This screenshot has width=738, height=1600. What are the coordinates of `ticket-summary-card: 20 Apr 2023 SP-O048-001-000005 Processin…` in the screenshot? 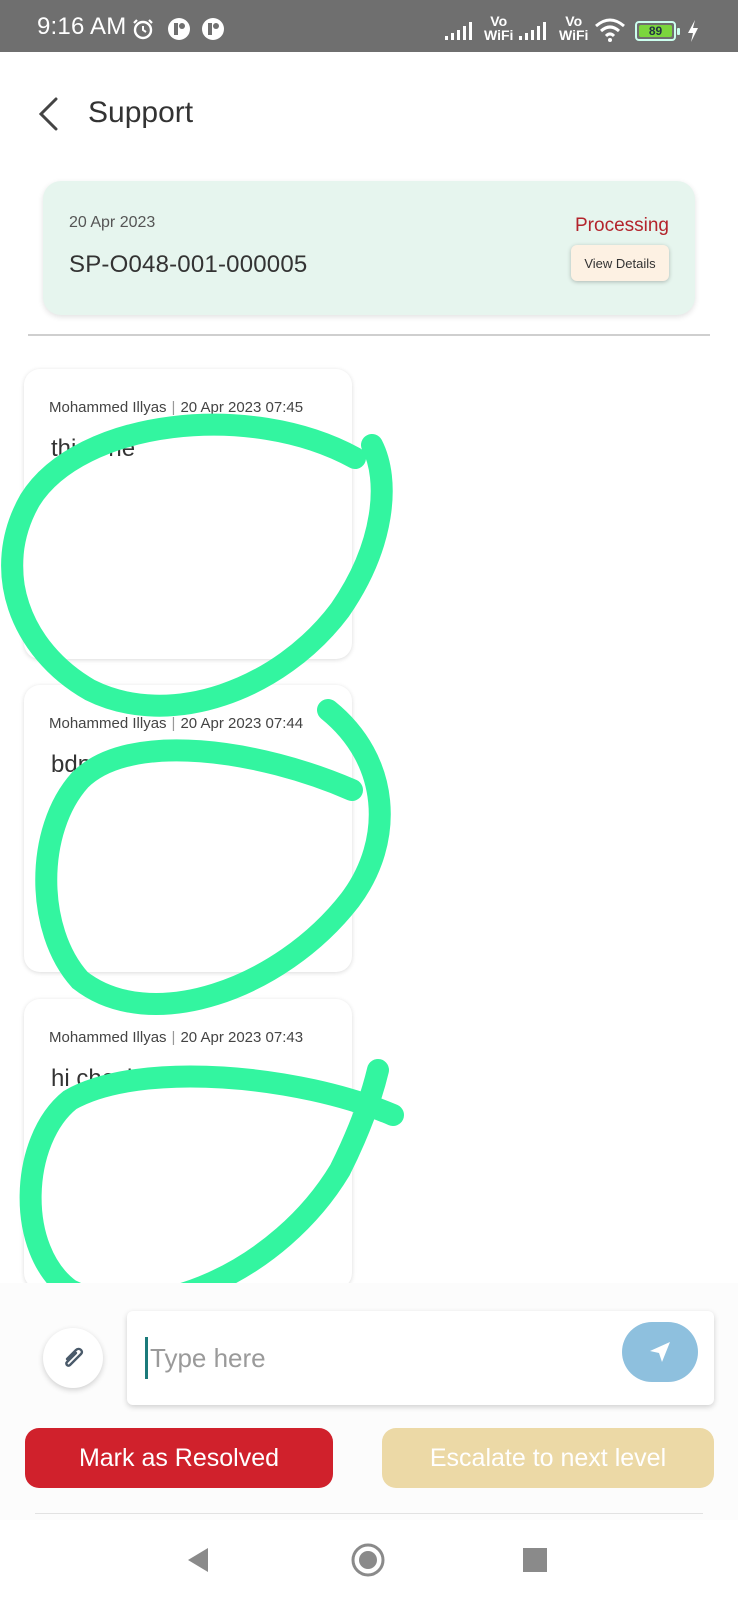 It's located at (369, 248).